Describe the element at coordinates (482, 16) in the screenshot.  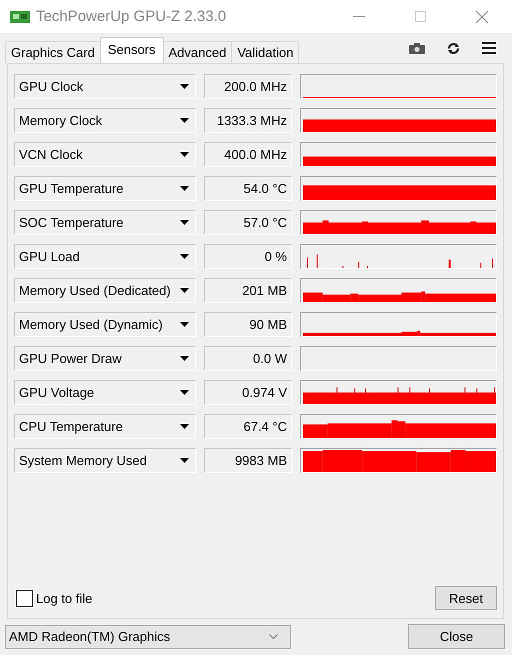
I see `close-icon` at that location.